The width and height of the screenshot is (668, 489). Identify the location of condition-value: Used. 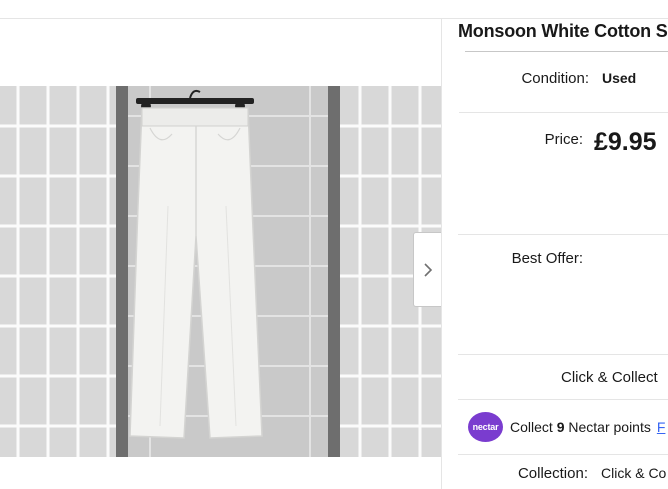
(619, 78).